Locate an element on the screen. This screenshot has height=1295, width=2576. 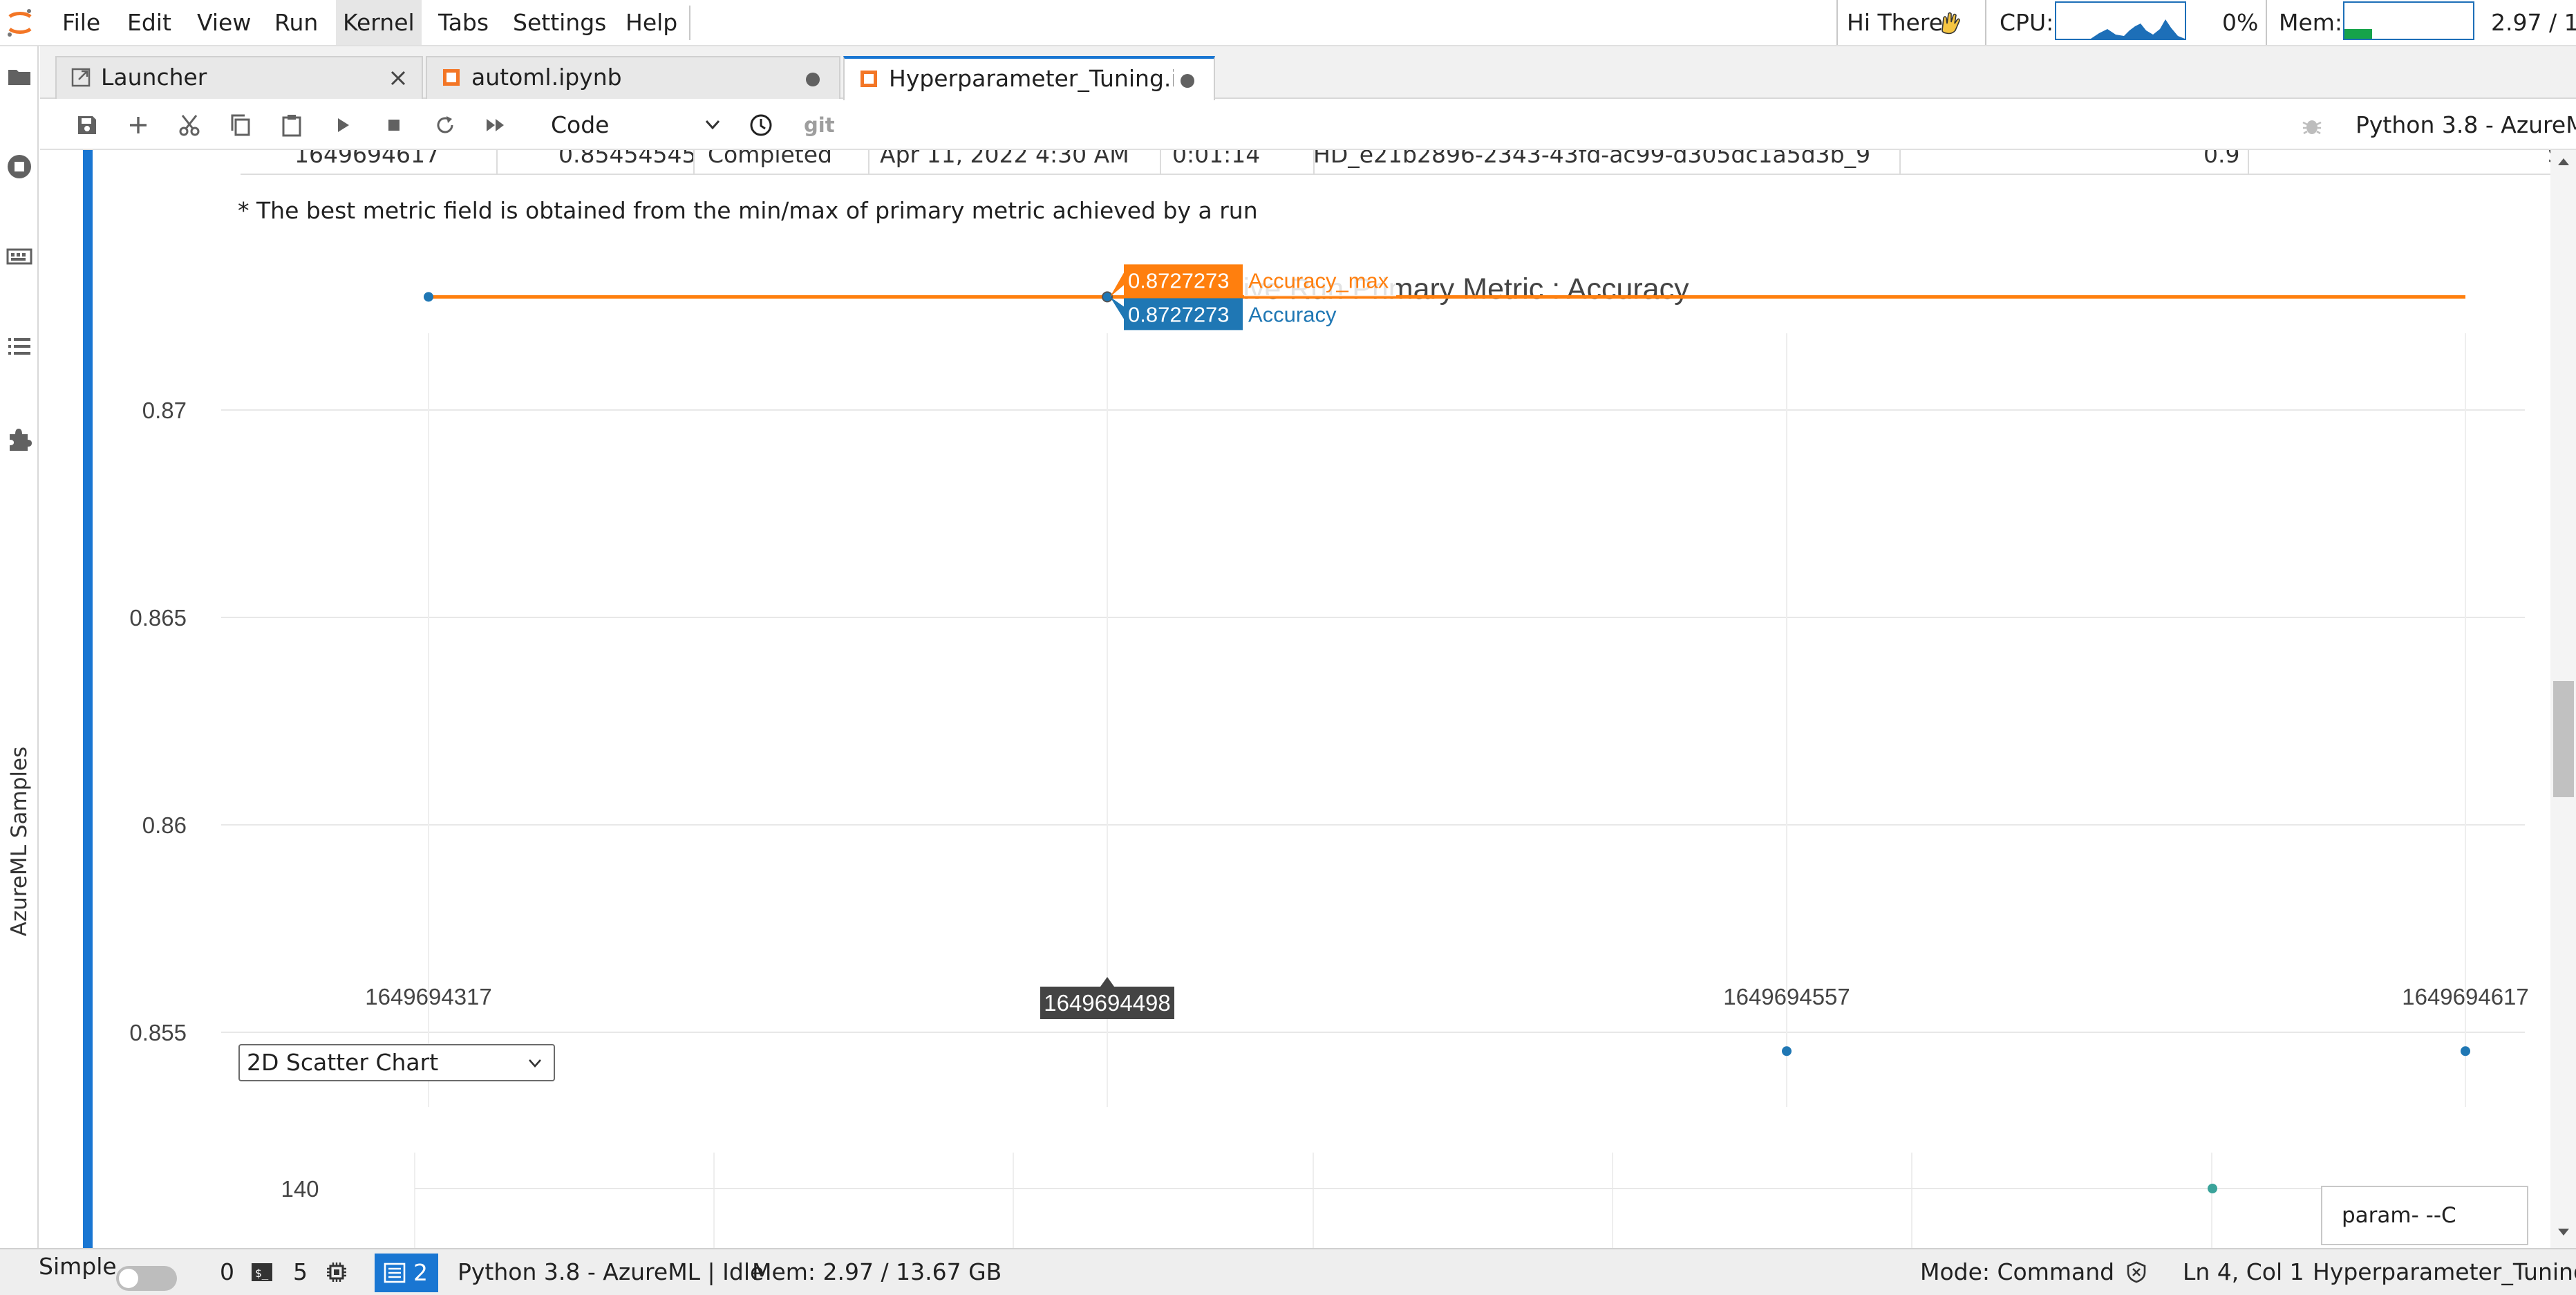
hover-label-accuracy: 0.8727273 Accuracy is located at coordinates (1223, 313).